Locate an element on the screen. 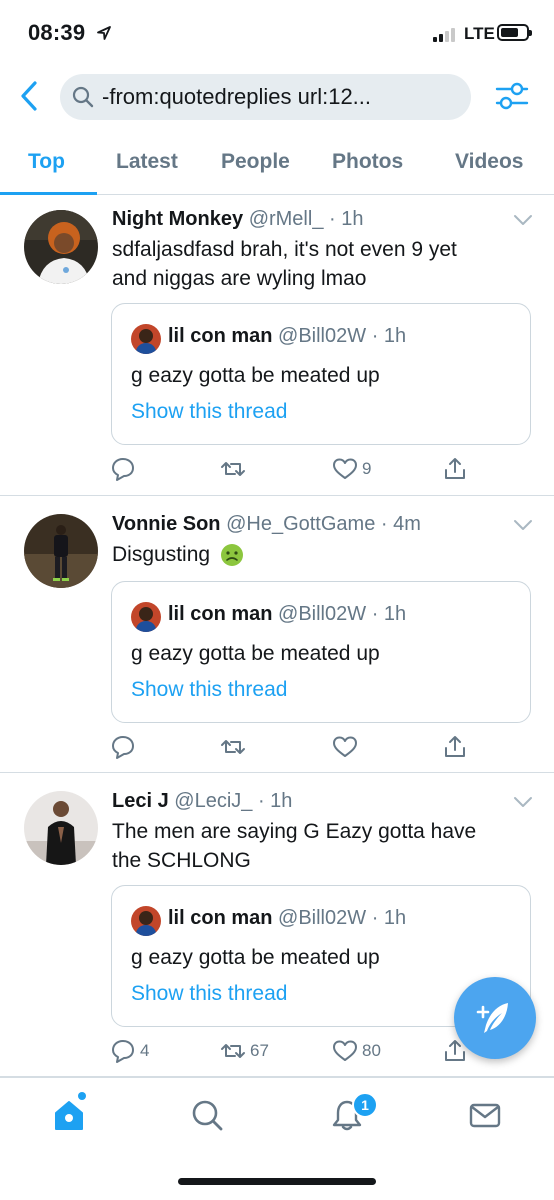 The image size is (554, 1200). like-count: 80 is located at coordinates (371, 1050).